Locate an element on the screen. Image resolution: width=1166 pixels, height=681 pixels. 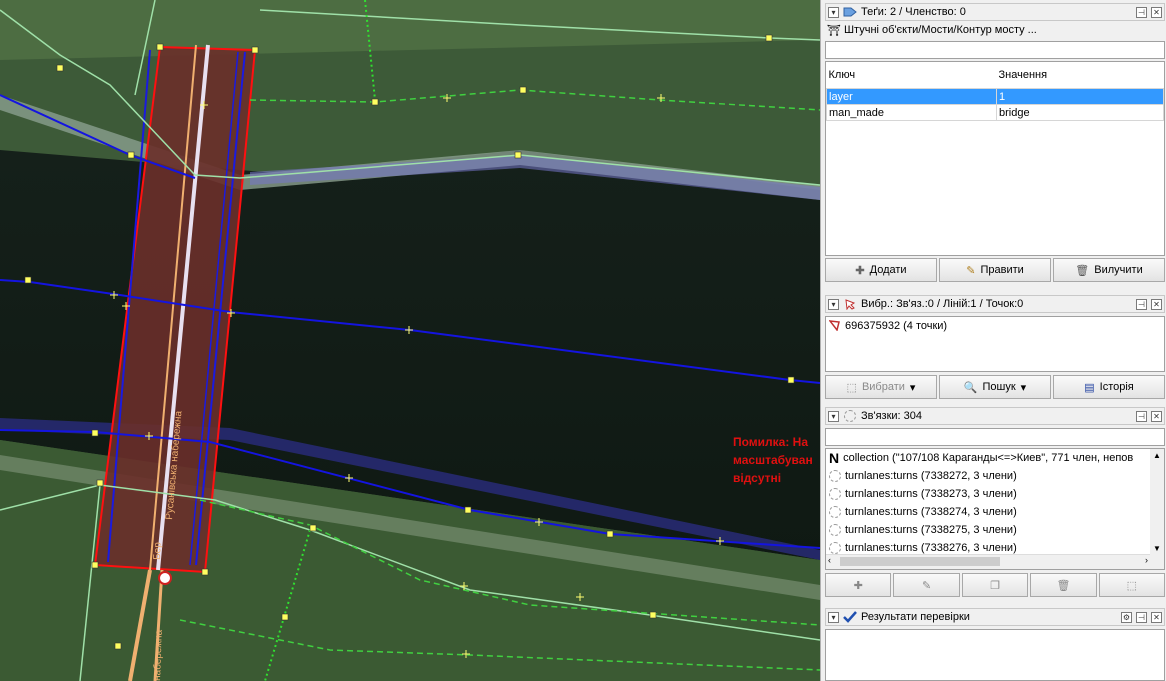
add-tag-button: ✚ Додати is located at coordinates (881, 270).